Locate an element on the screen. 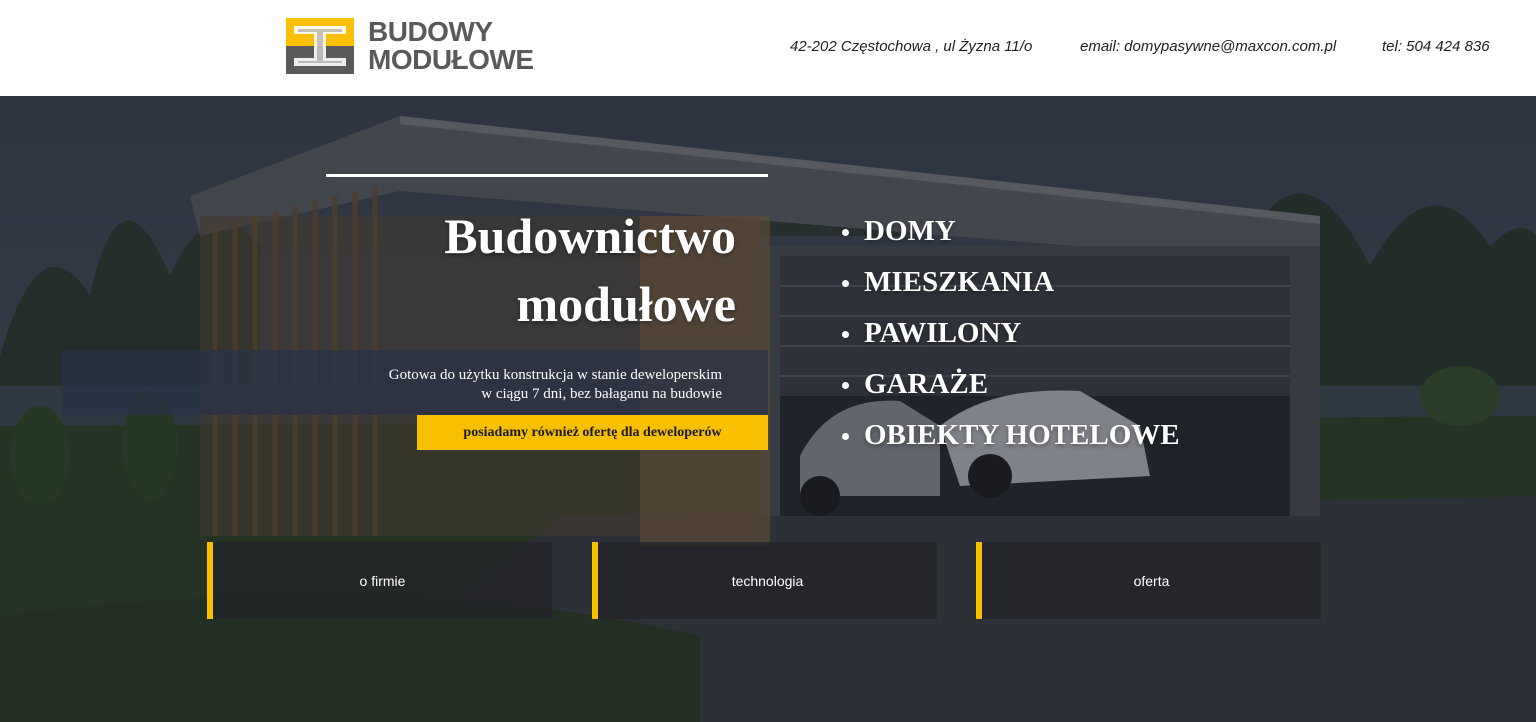 This screenshot has height=722, width=1536. category-label: MIESZKANIA is located at coordinates (959, 282).